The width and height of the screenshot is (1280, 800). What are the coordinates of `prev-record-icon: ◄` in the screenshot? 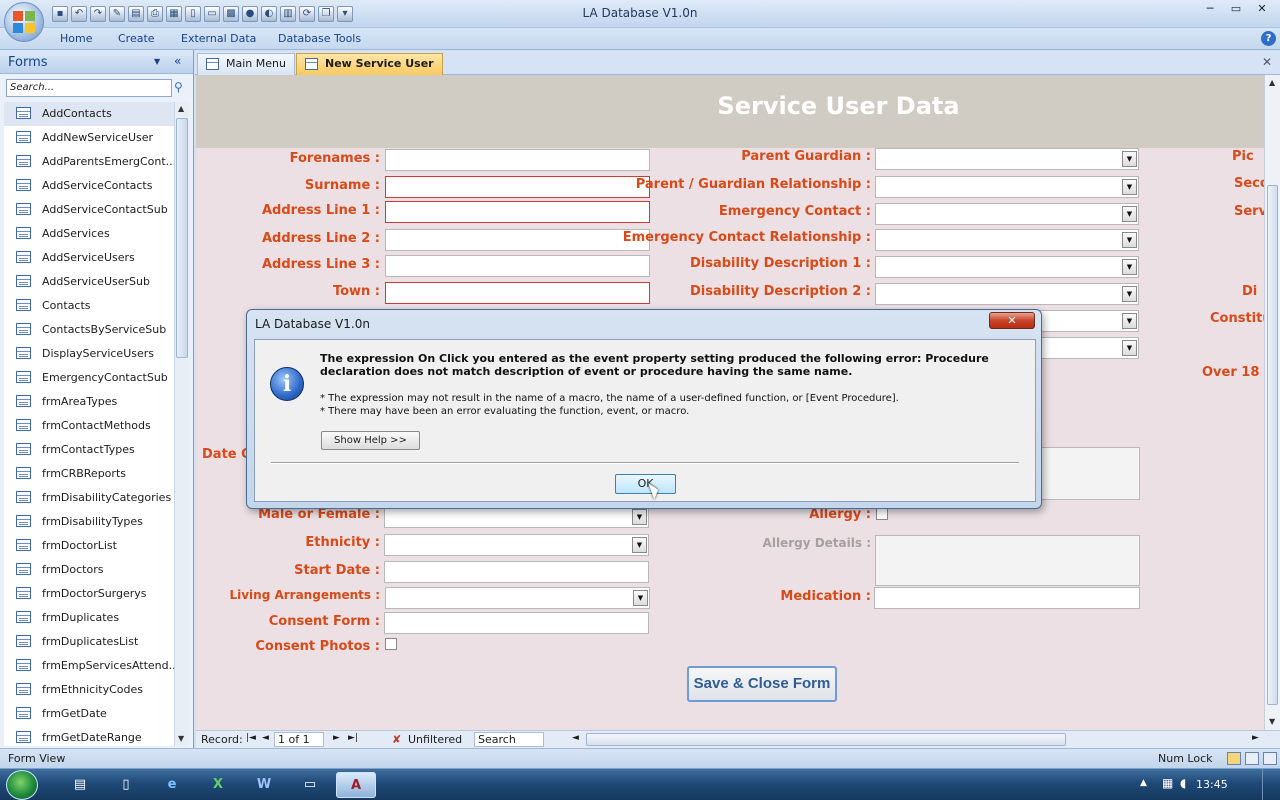 It's located at (265, 738).